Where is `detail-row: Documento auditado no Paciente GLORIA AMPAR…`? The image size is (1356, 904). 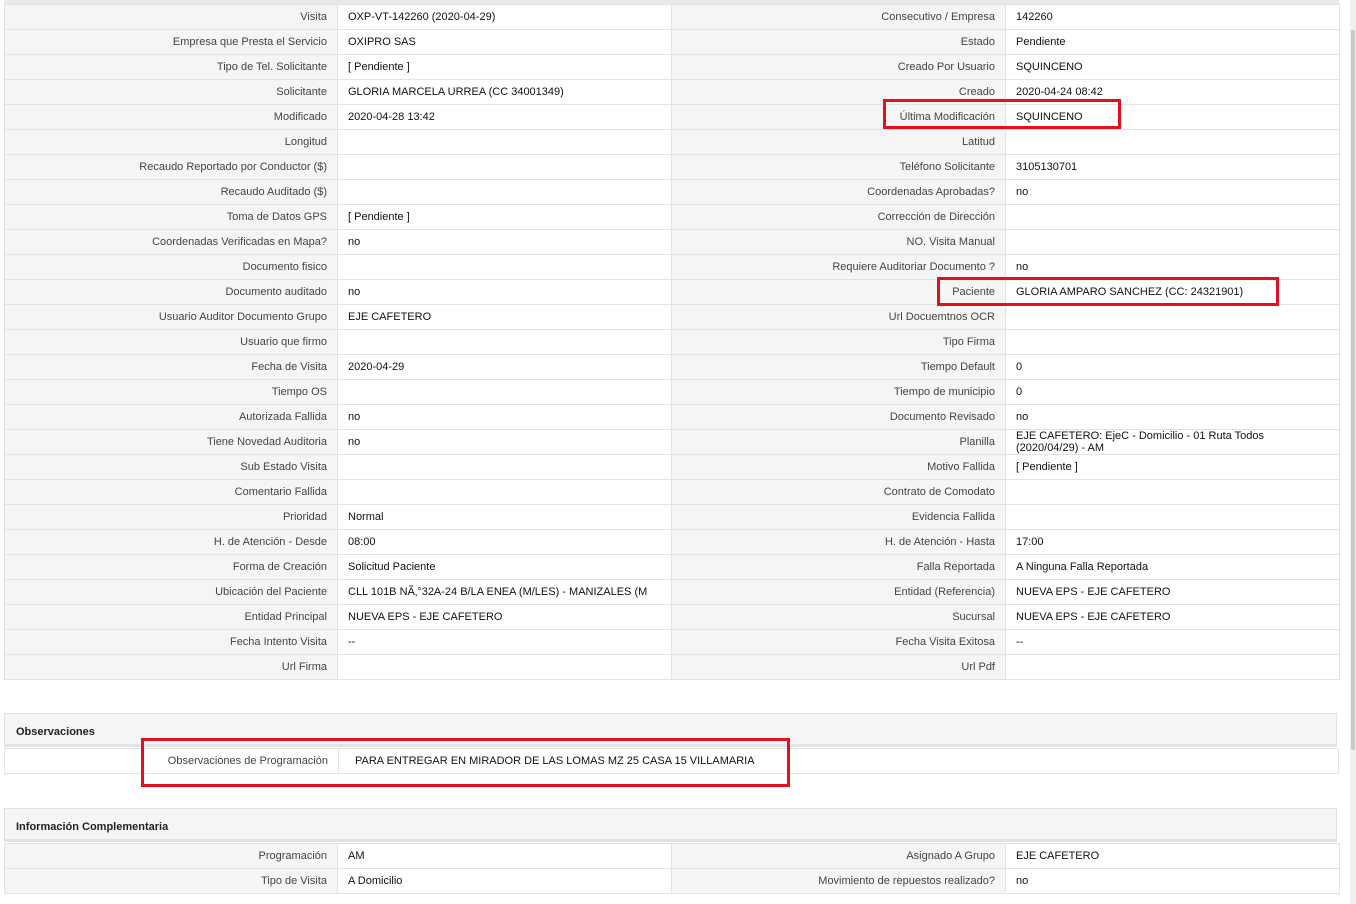 detail-row: Documento auditado no Paciente GLORIA AMPAR… is located at coordinates (672, 292).